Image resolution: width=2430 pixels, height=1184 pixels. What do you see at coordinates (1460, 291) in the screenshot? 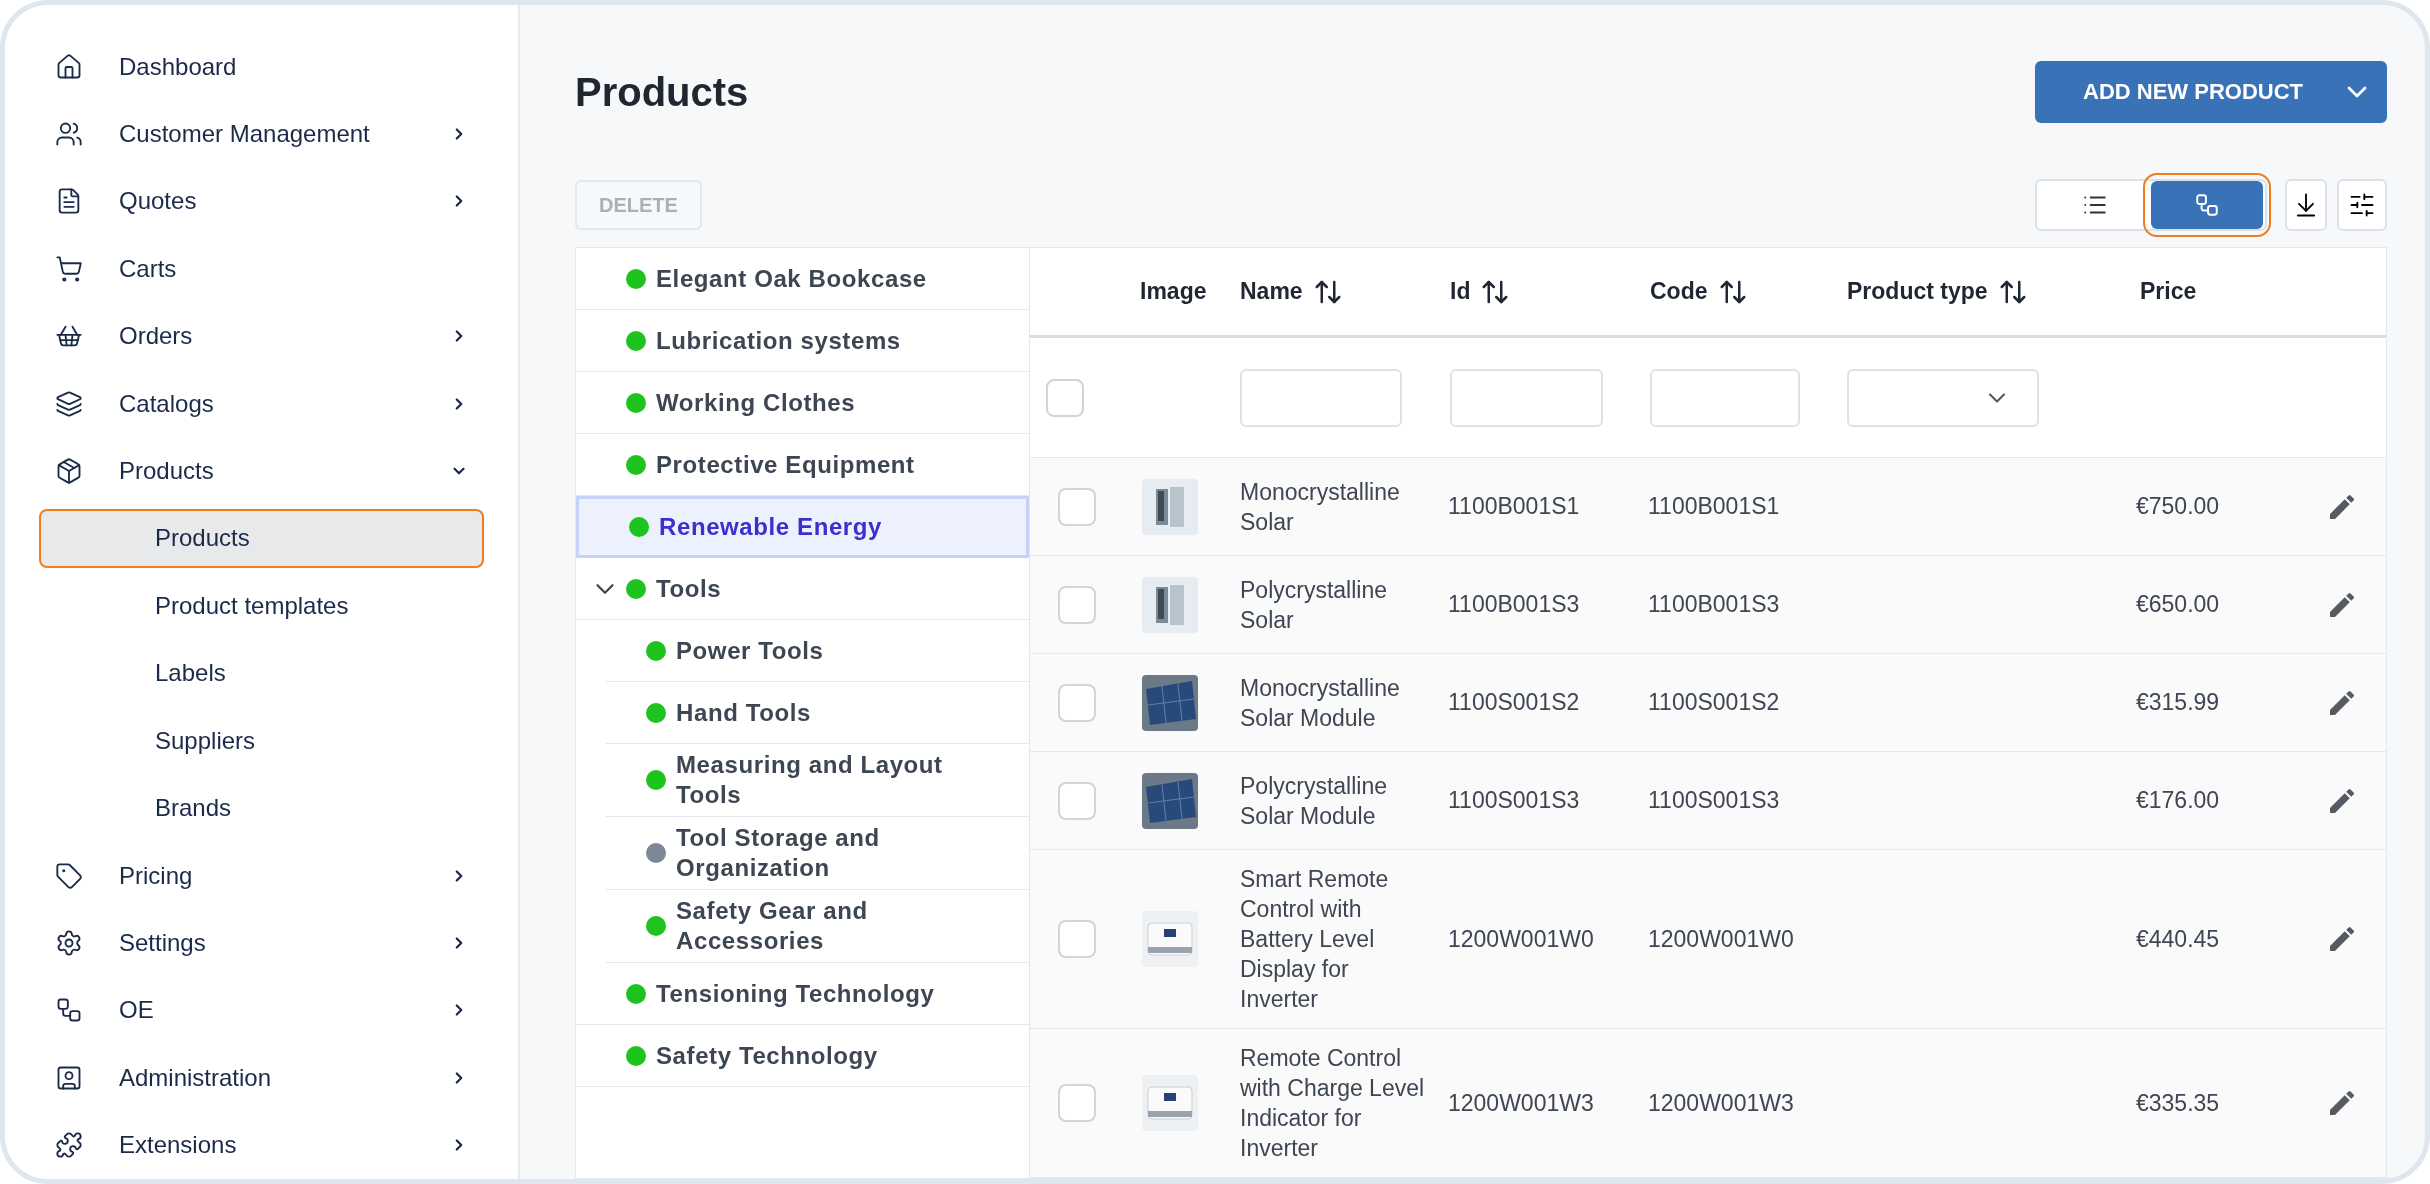
I see `column-header: Id` at bounding box center [1460, 291].